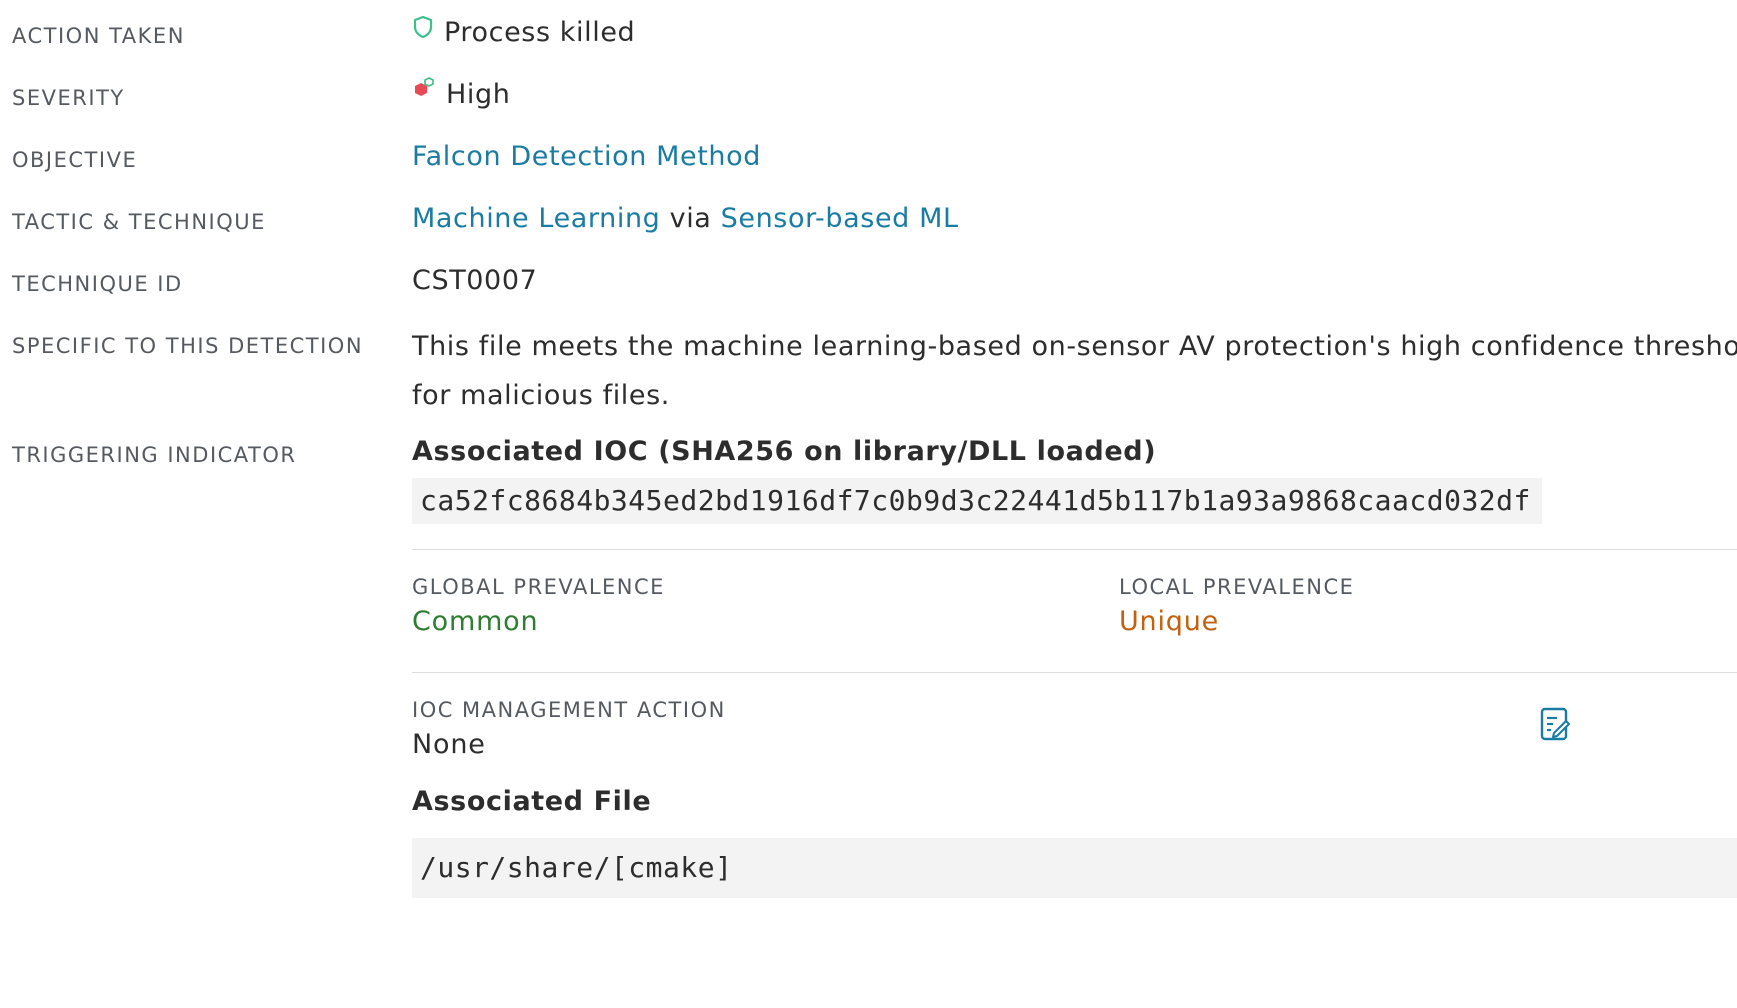 The image size is (1737, 1008). Describe the element at coordinates (538, 587) in the screenshot. I see `global-prevalence-label: GLOBAL PREVALENCE` at that location.